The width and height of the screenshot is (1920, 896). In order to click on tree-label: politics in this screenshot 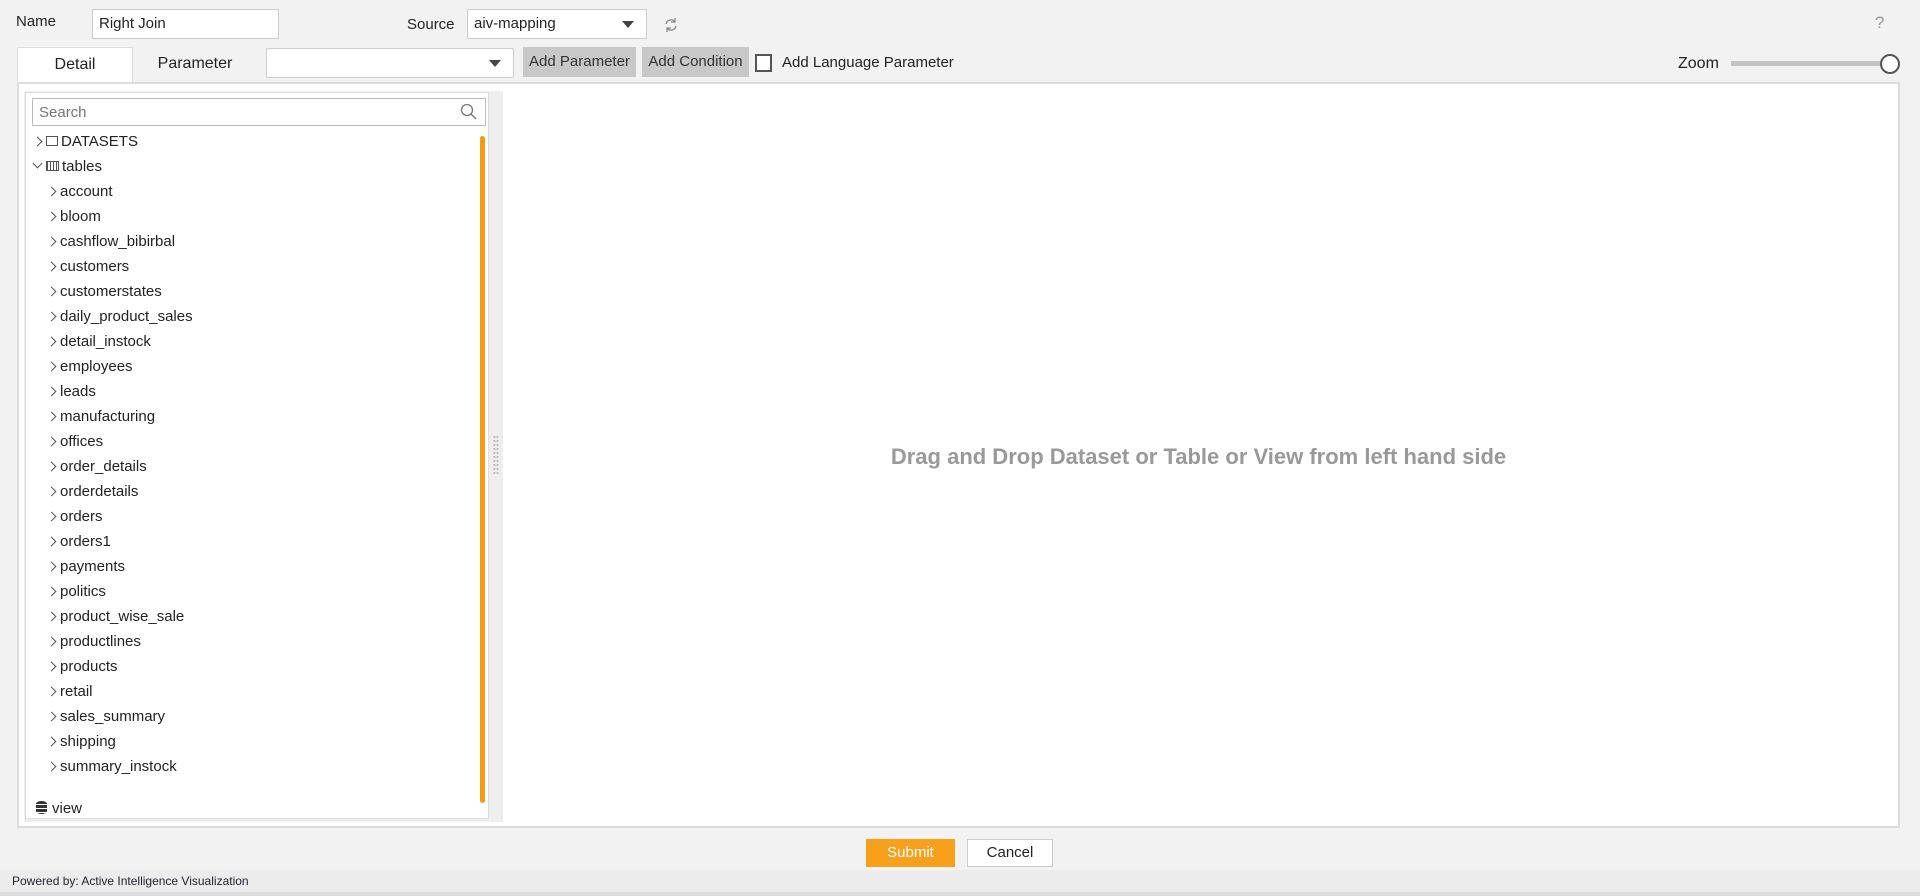, I will do `click(83, 591)`.